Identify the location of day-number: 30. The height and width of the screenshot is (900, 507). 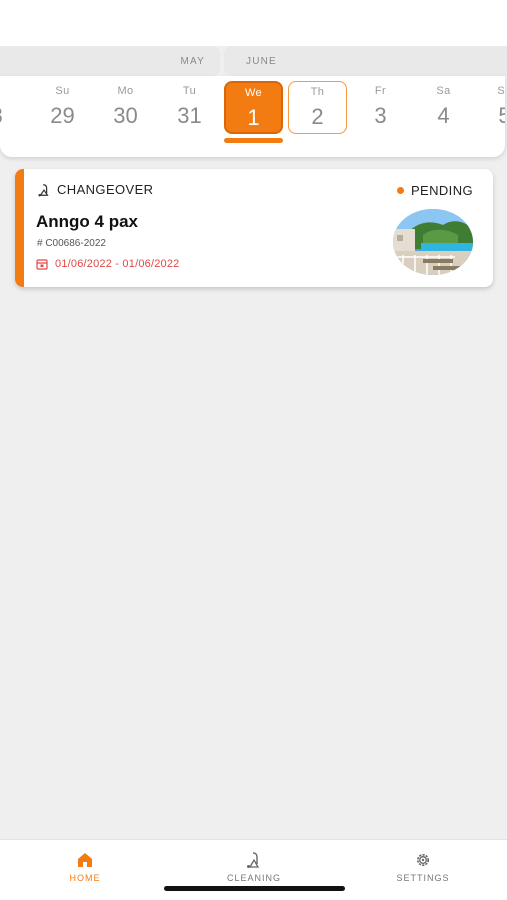
(125, 115).